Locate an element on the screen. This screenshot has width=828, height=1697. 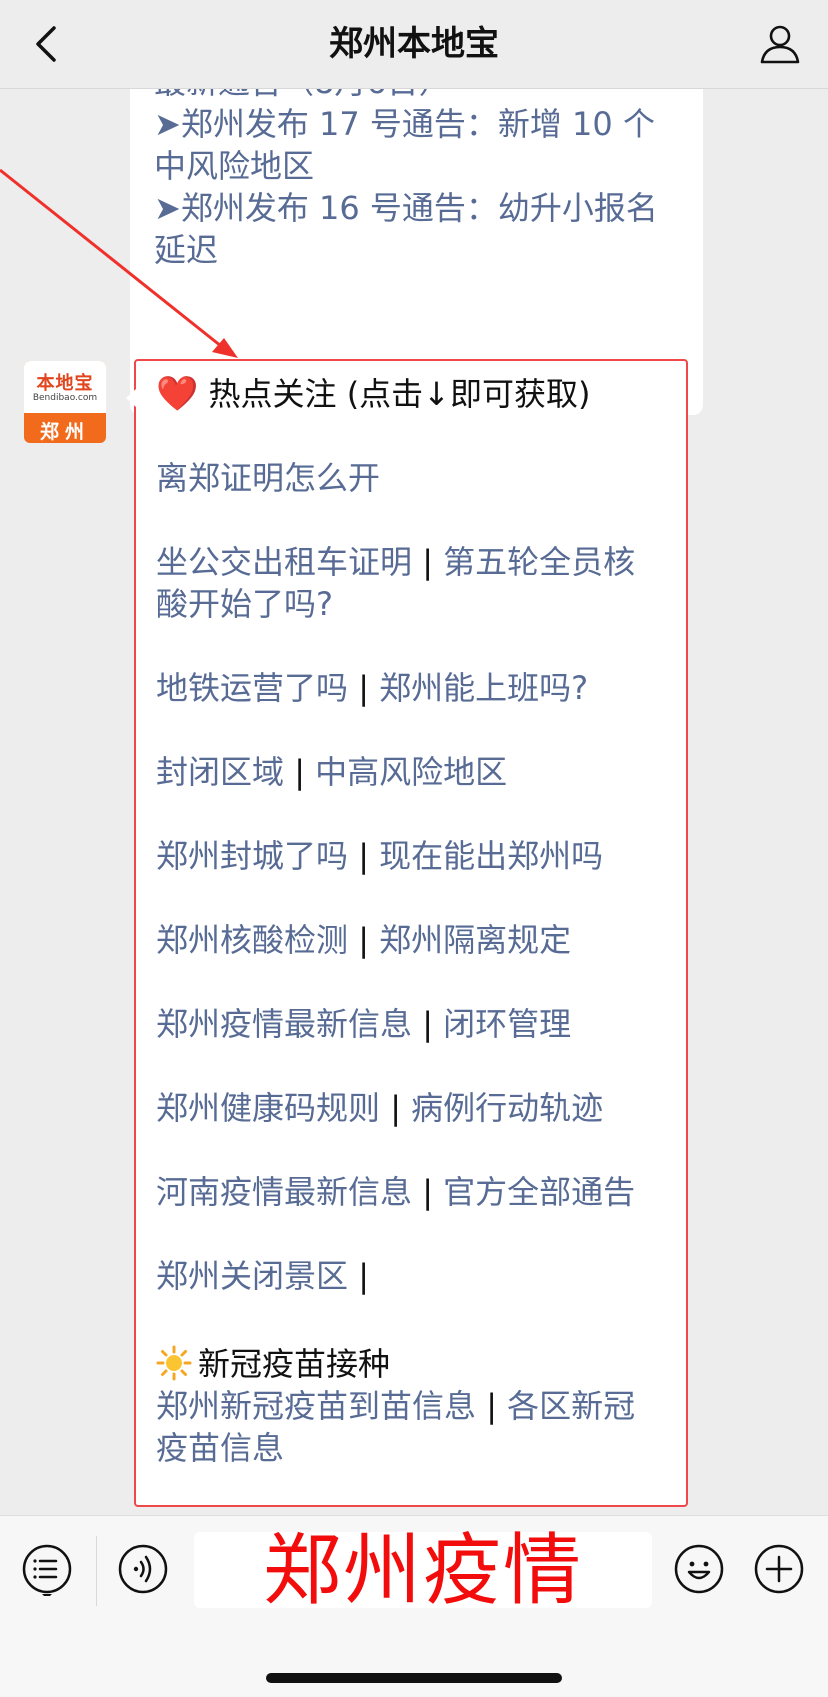
emoji-icon is located at coordinates (699, 1569).